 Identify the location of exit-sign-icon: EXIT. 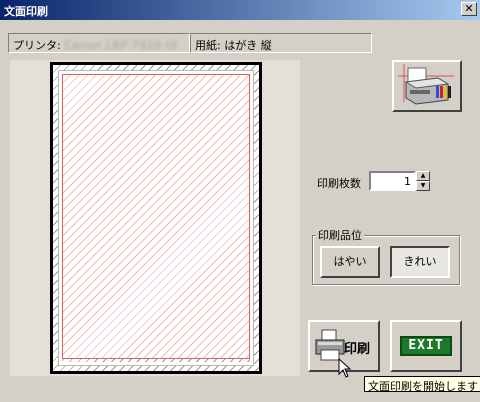
(426, 346).